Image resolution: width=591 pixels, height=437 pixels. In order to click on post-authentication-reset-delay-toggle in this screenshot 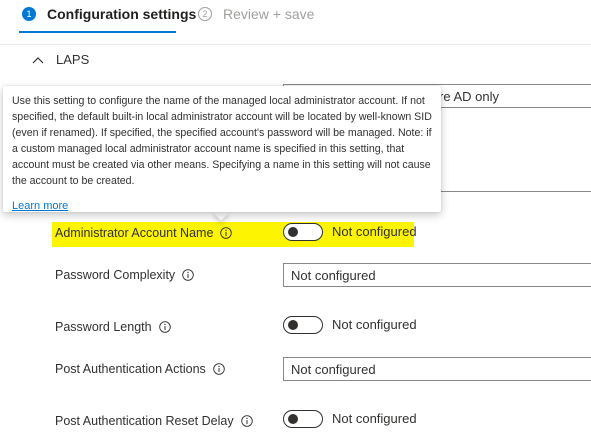, I will do `click(303, 419)`.